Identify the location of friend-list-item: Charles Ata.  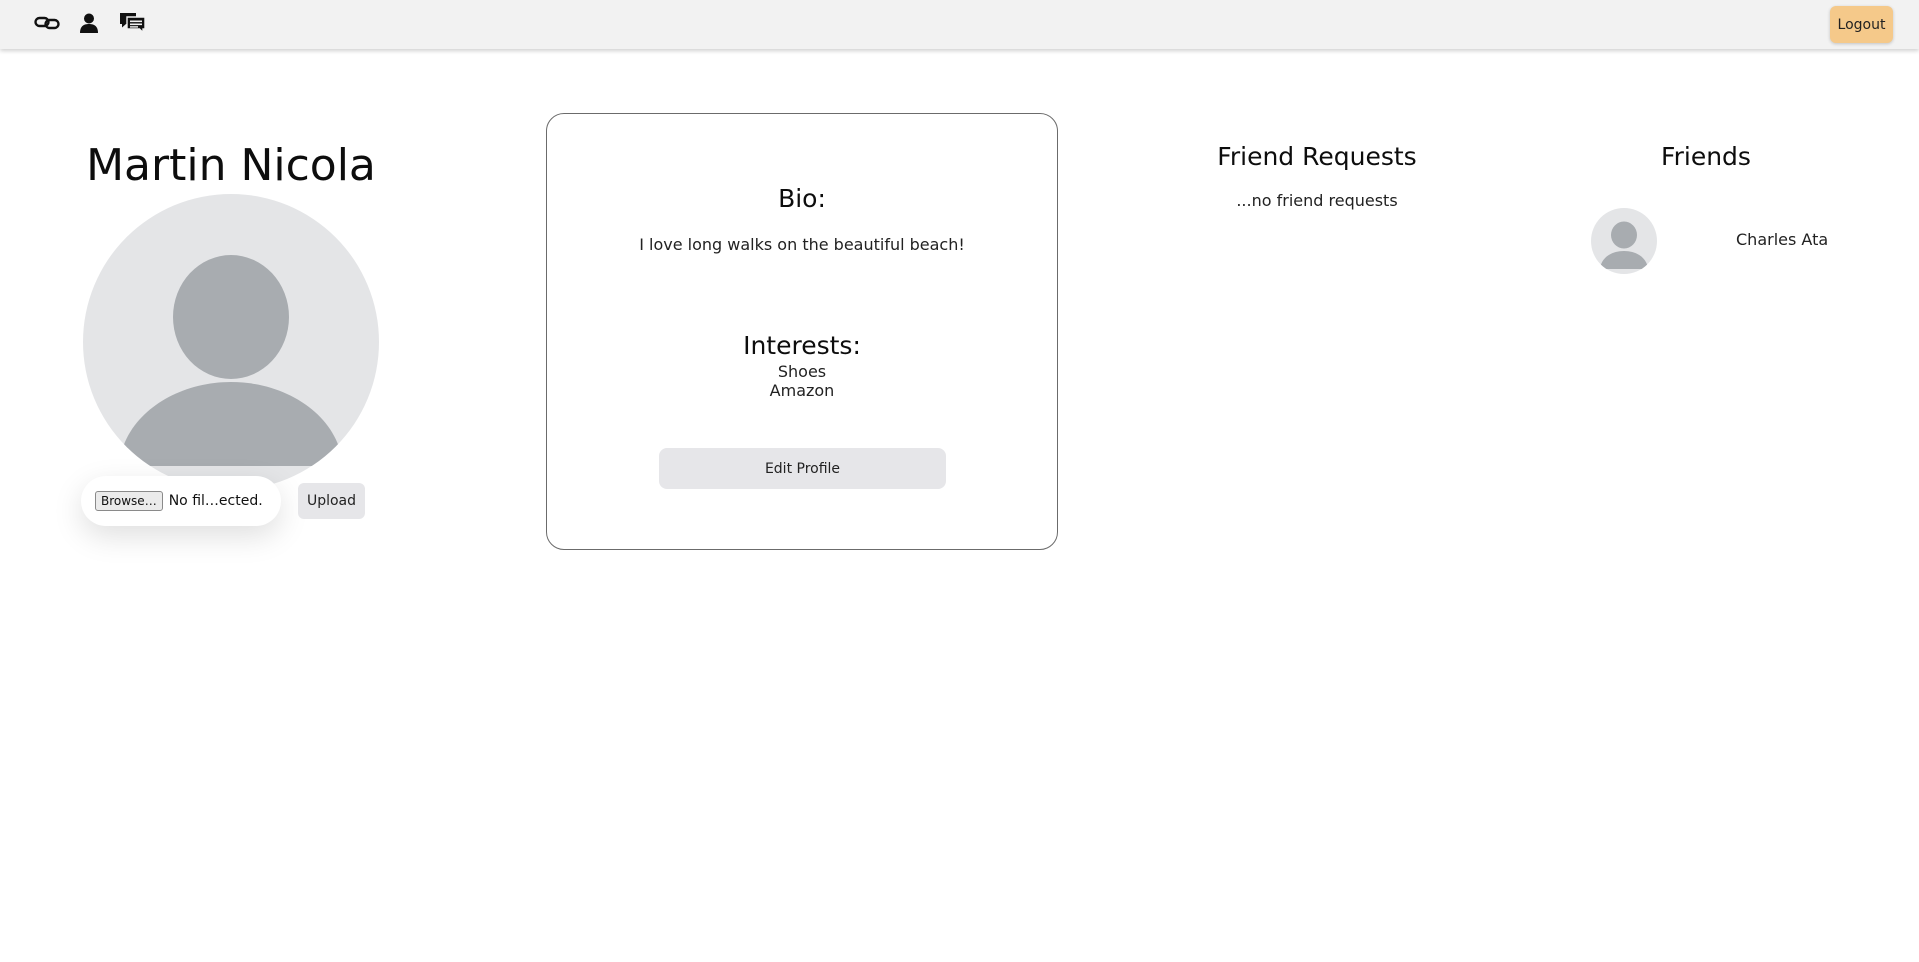
(1711, 241).